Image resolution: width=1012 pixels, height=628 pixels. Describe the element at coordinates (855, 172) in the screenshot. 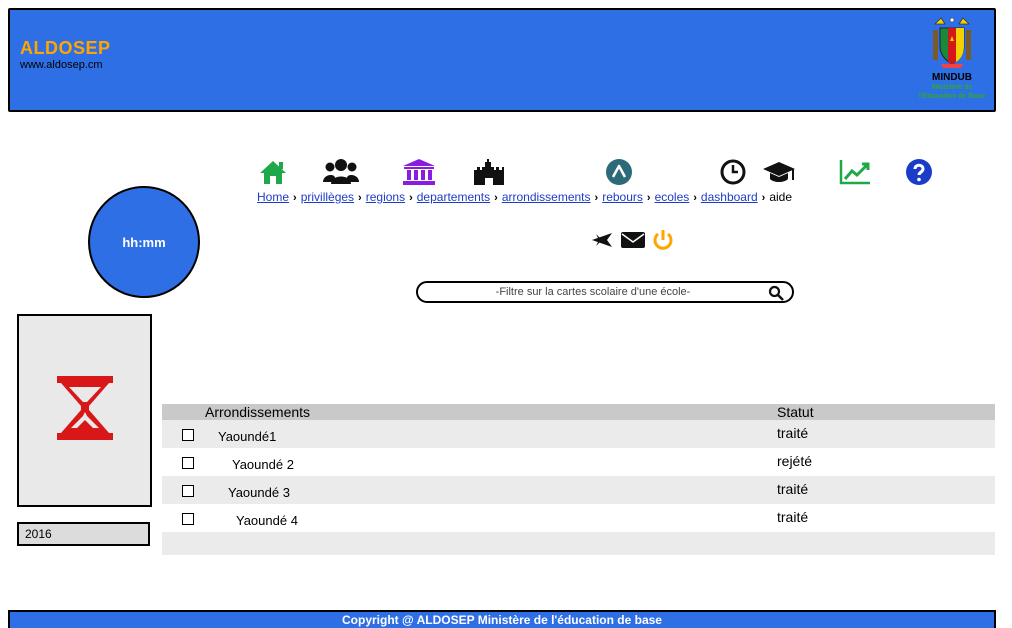

I see `line-chart-icon` at that location.